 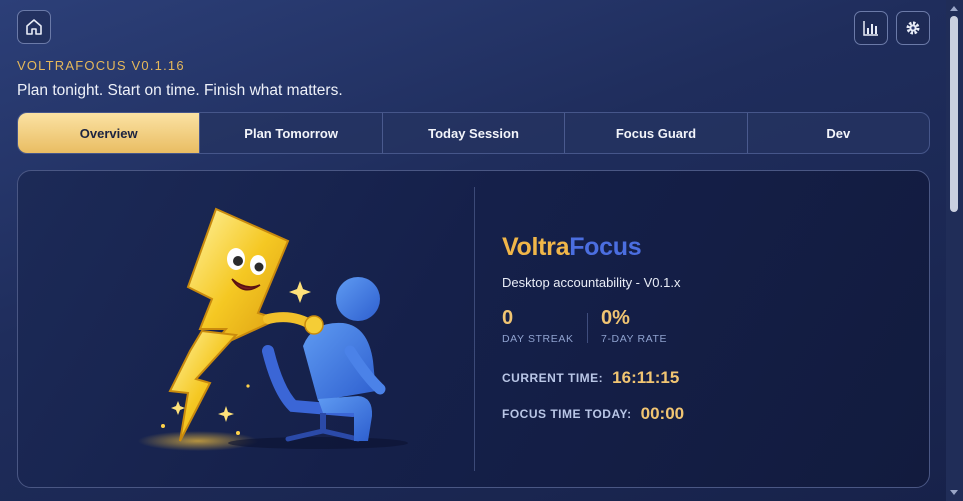 I want to click on current-time-value: 16:11:15, so click(x=646, y=377).